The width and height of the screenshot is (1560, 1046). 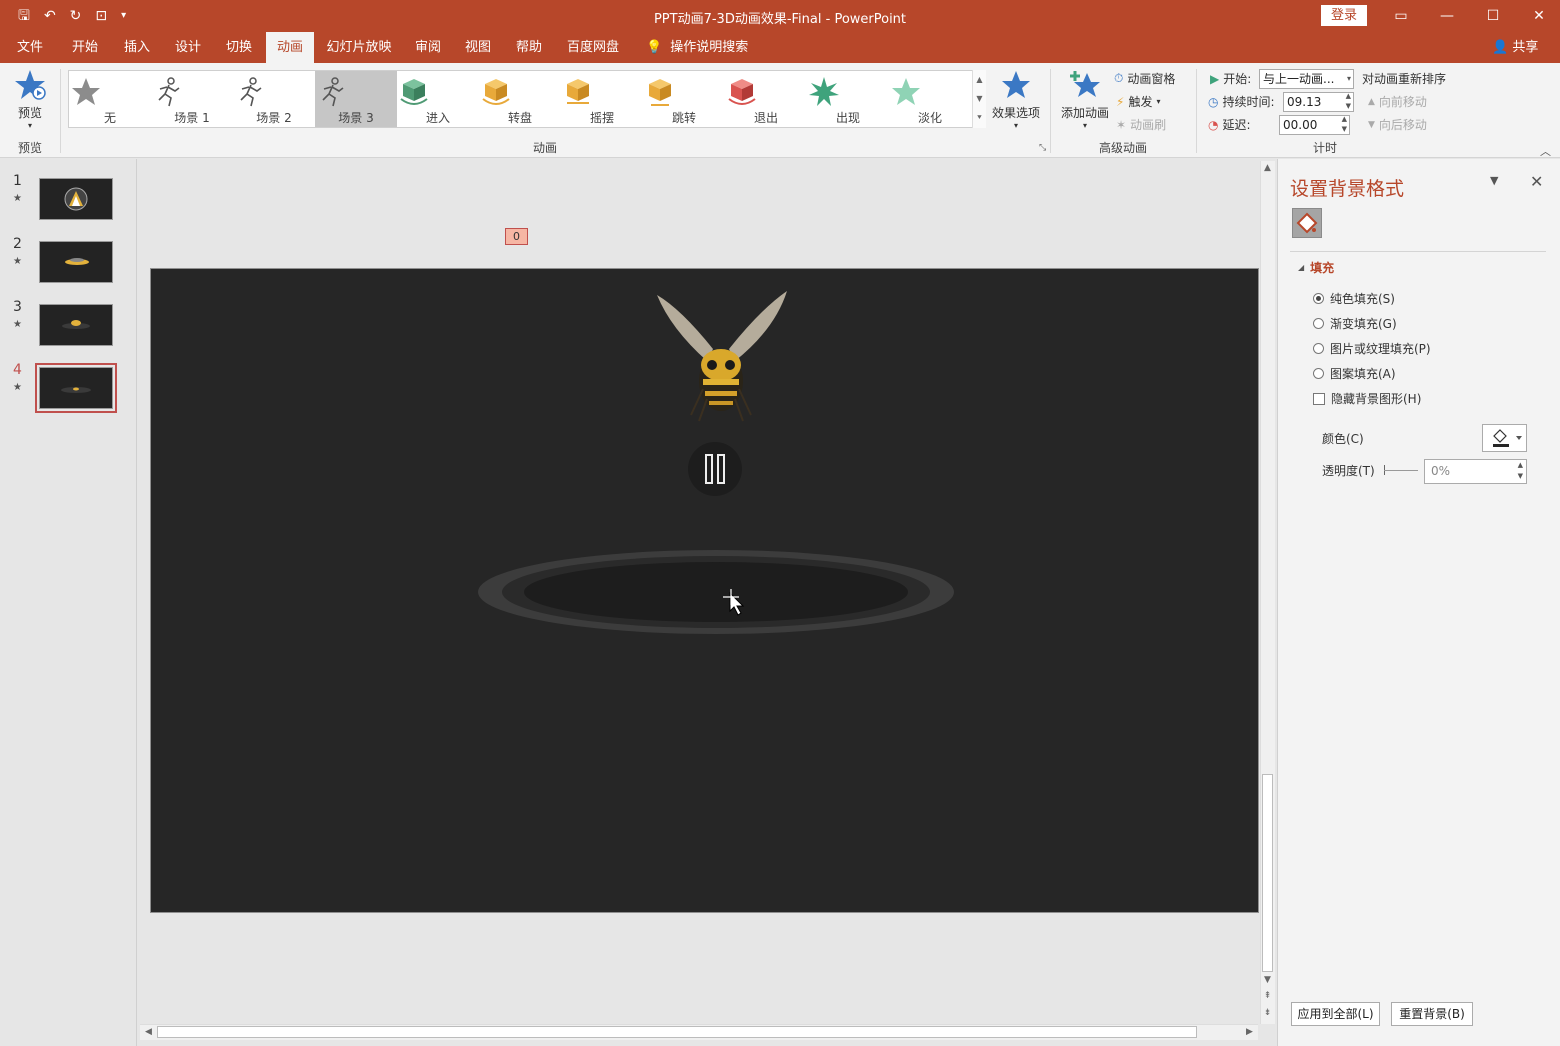 What do you see at coordinates (1306, 79) in the screenshot?
I see `start-select: 与上一动画... ▾` at bounding box center [1306, 79].